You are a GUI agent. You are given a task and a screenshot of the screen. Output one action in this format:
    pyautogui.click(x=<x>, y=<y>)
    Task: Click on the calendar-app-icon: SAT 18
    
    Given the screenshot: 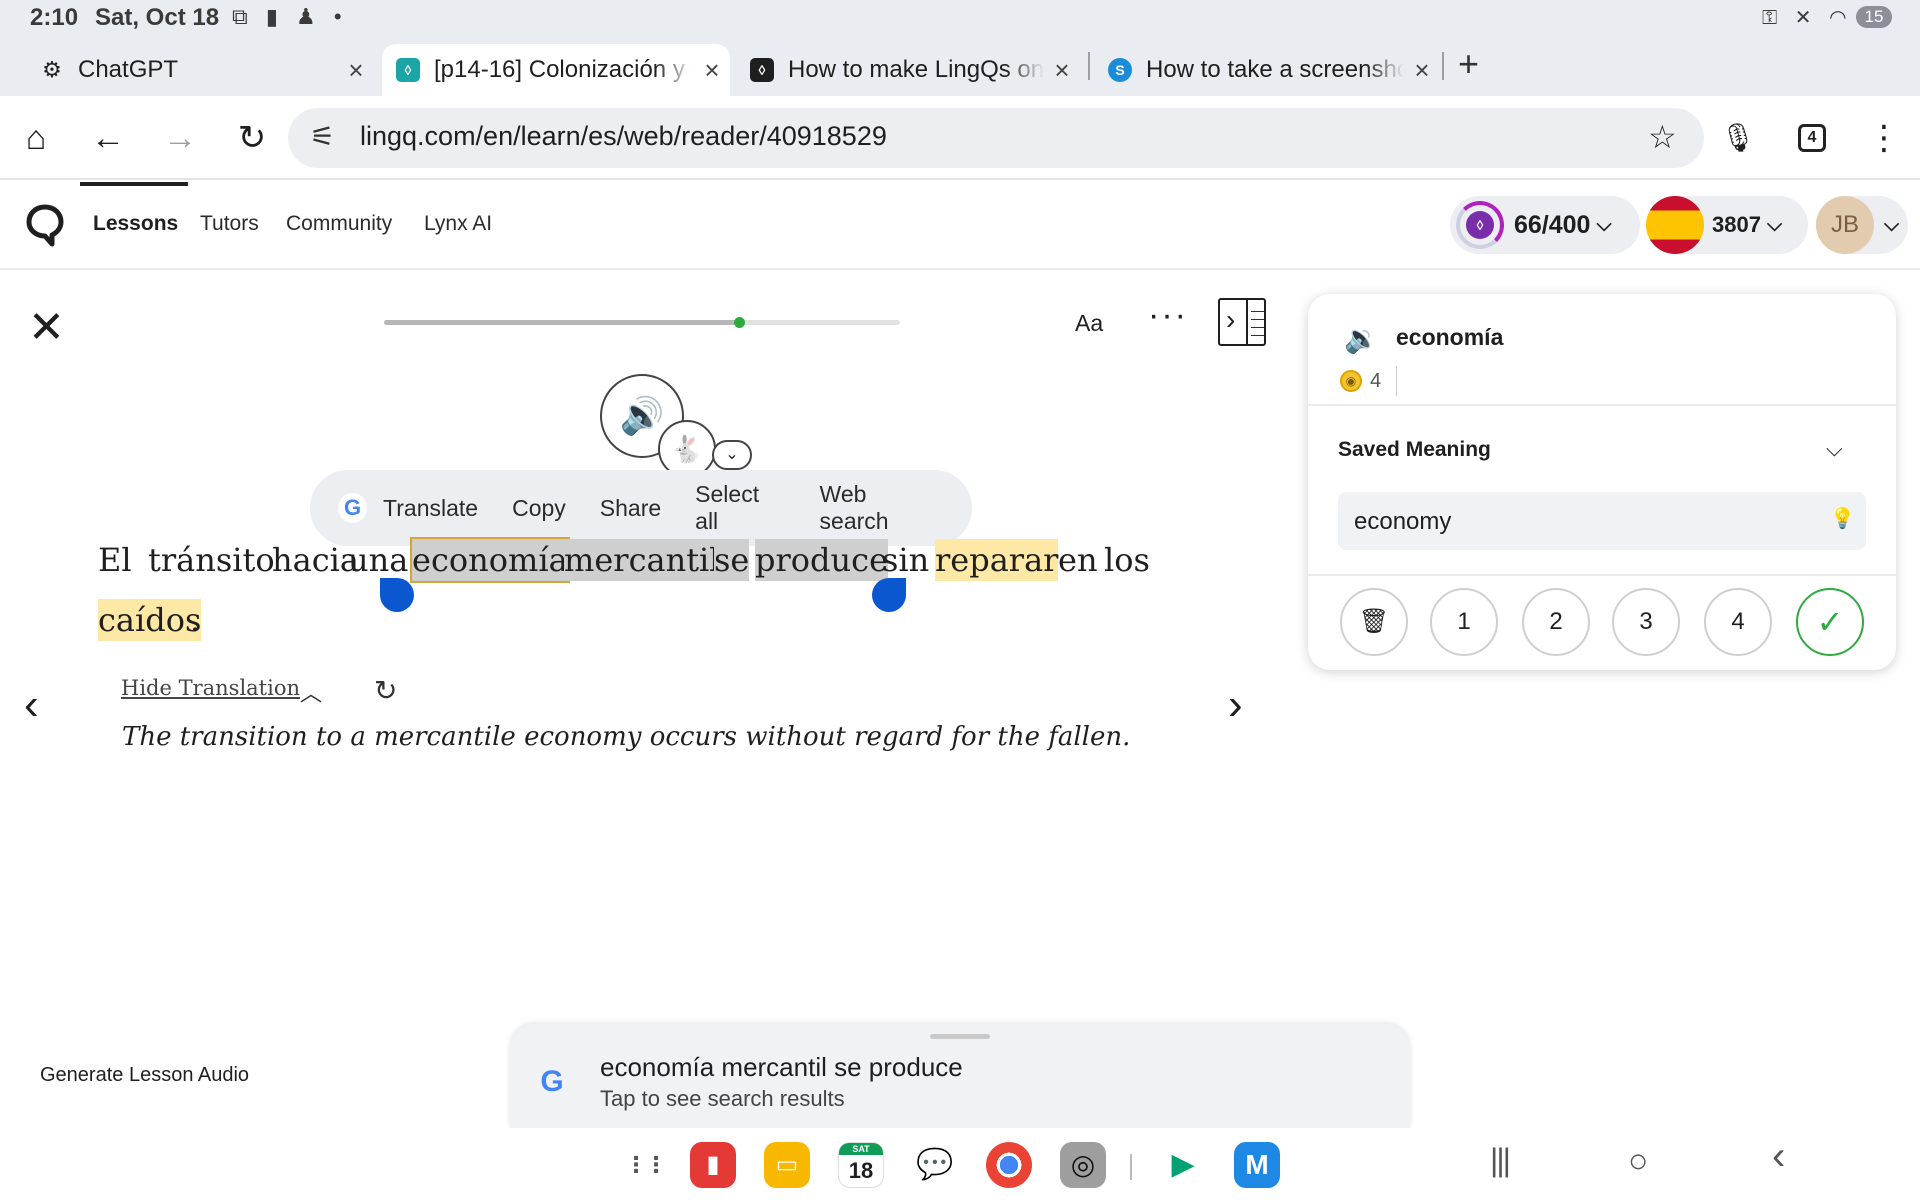 What is the action you would take?
    pyautogui.click(x=861, y=1165)
    